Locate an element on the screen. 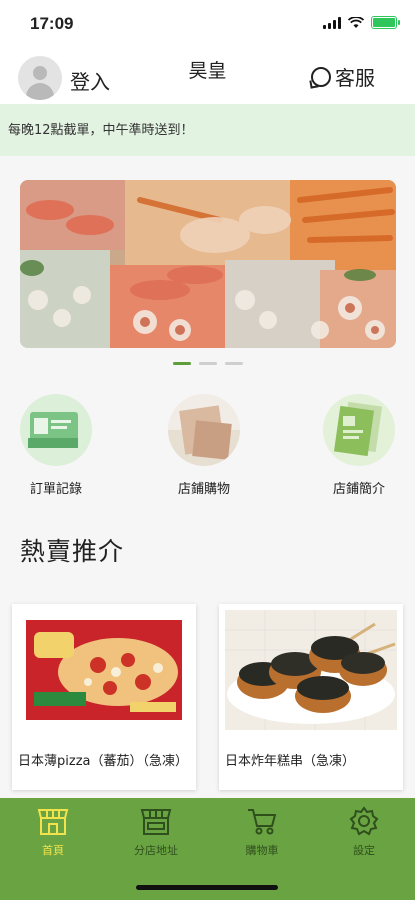 The image size is (415, 900). status-icons is located at coordinates (361, 22).